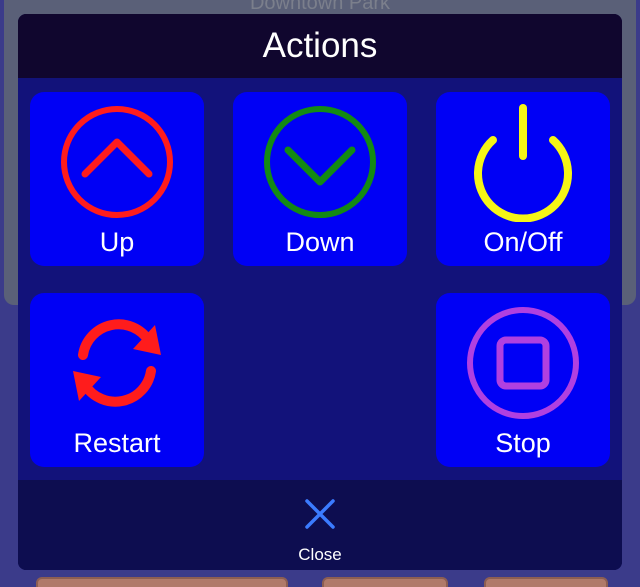  I want to click on close-label: Close, so click(320, 554).